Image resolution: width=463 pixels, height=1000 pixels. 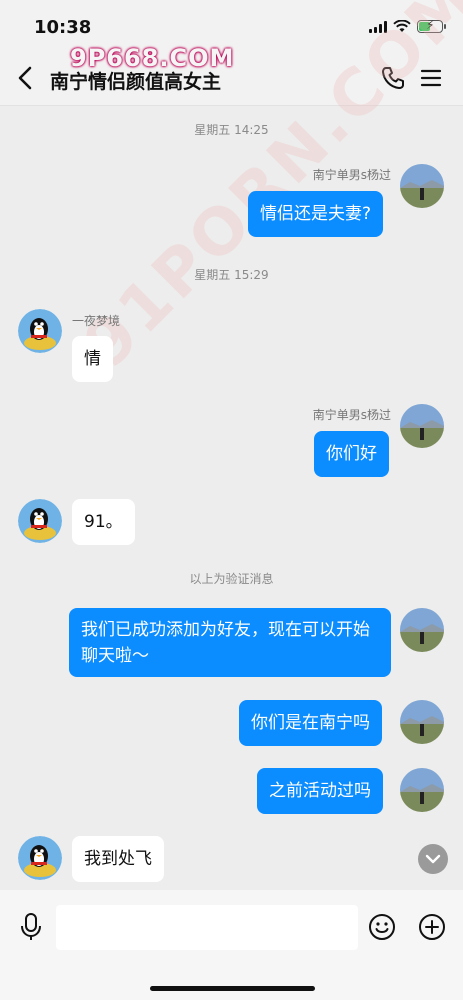 I want to click on home-indicator, so click(x=232, y=988).